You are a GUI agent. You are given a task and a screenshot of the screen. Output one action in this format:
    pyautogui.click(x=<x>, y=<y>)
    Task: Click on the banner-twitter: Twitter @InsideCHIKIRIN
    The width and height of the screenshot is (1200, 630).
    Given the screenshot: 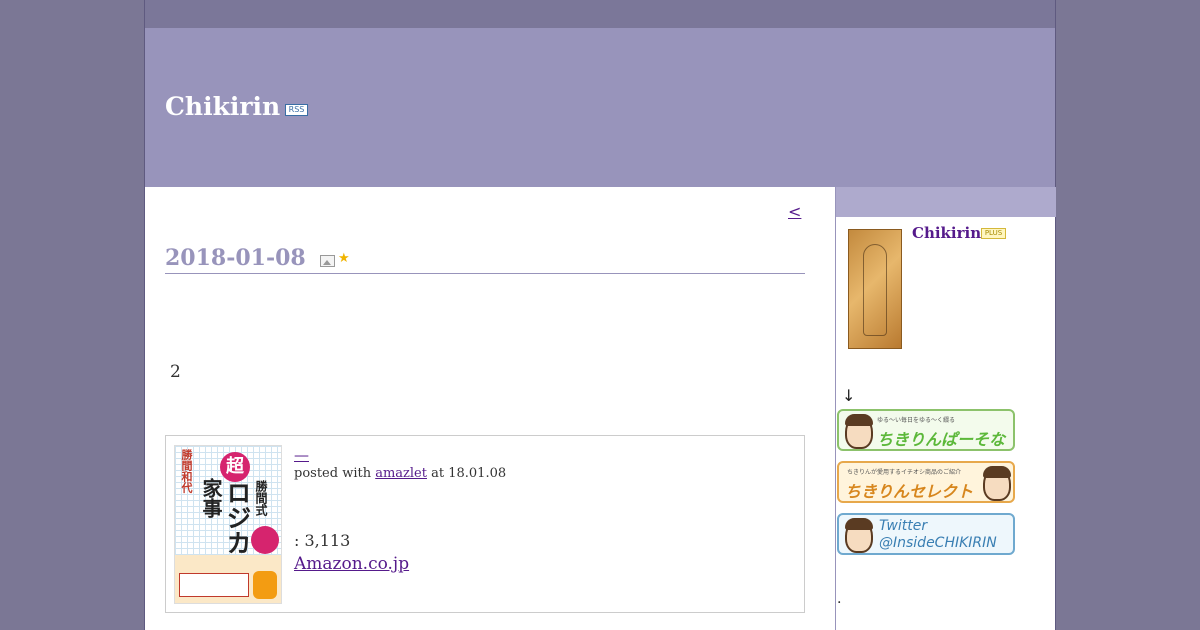 What is the action you would take?
    pyautogui.click(x=926, y=534)
    